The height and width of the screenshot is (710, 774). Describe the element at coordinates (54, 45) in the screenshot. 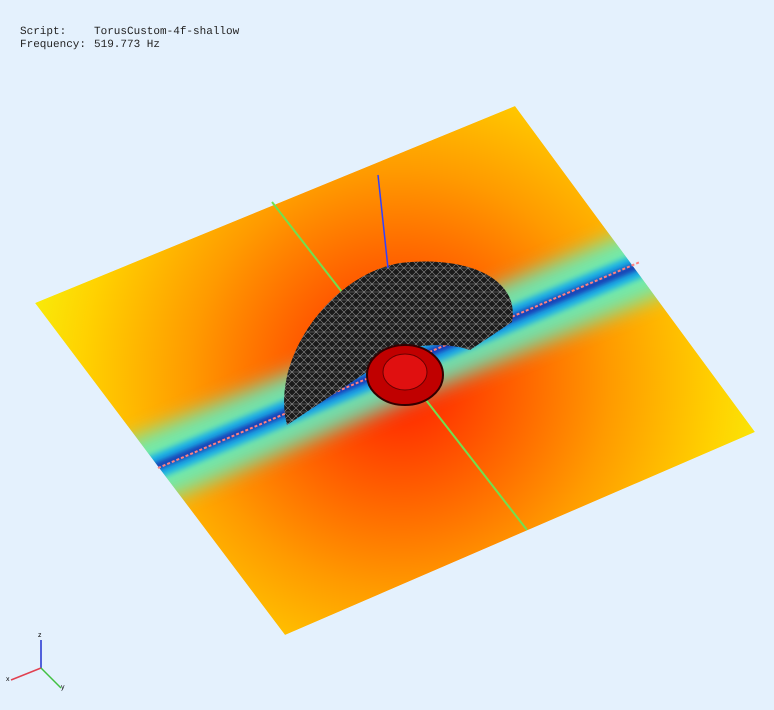

I see `info-label: Frequency:` at that location.